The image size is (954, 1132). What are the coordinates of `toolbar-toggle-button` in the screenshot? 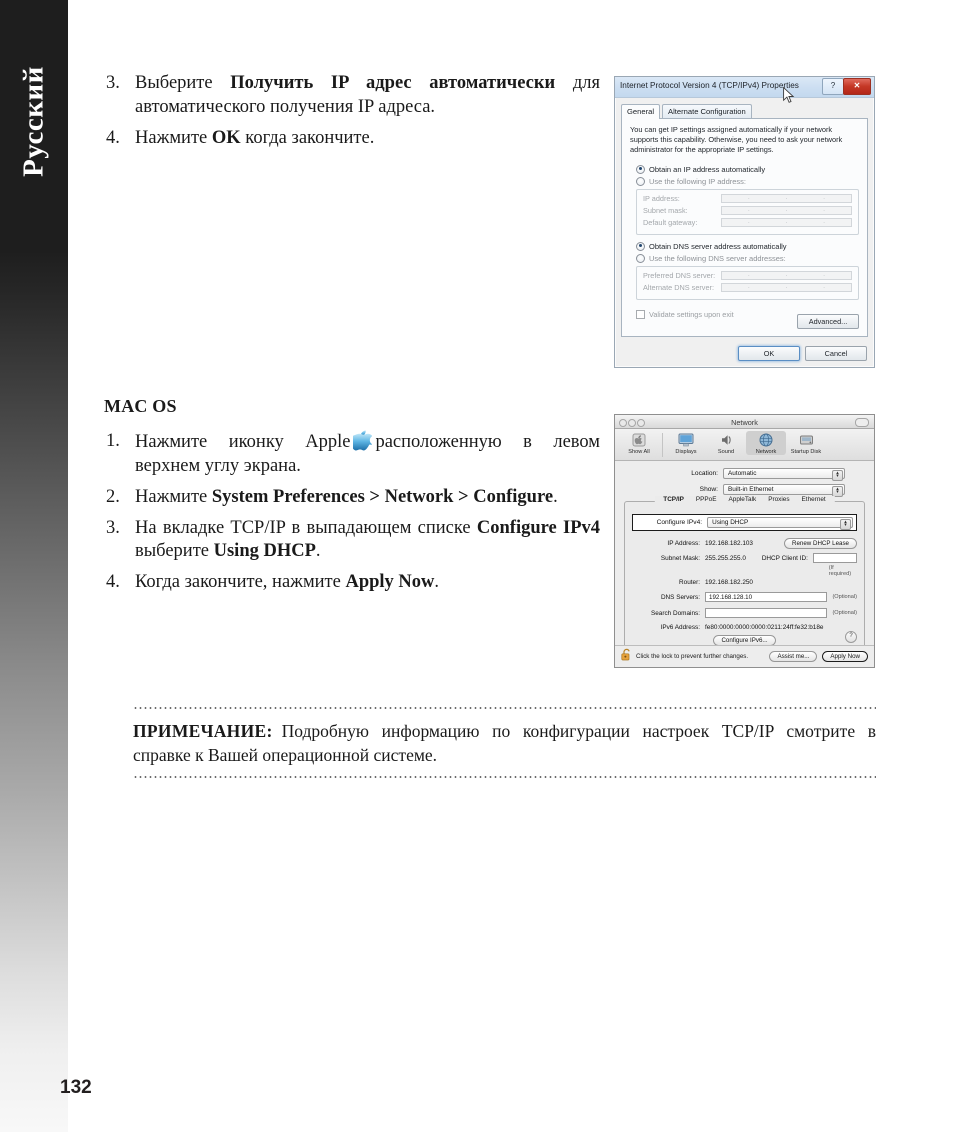 It's located at (862, 422).